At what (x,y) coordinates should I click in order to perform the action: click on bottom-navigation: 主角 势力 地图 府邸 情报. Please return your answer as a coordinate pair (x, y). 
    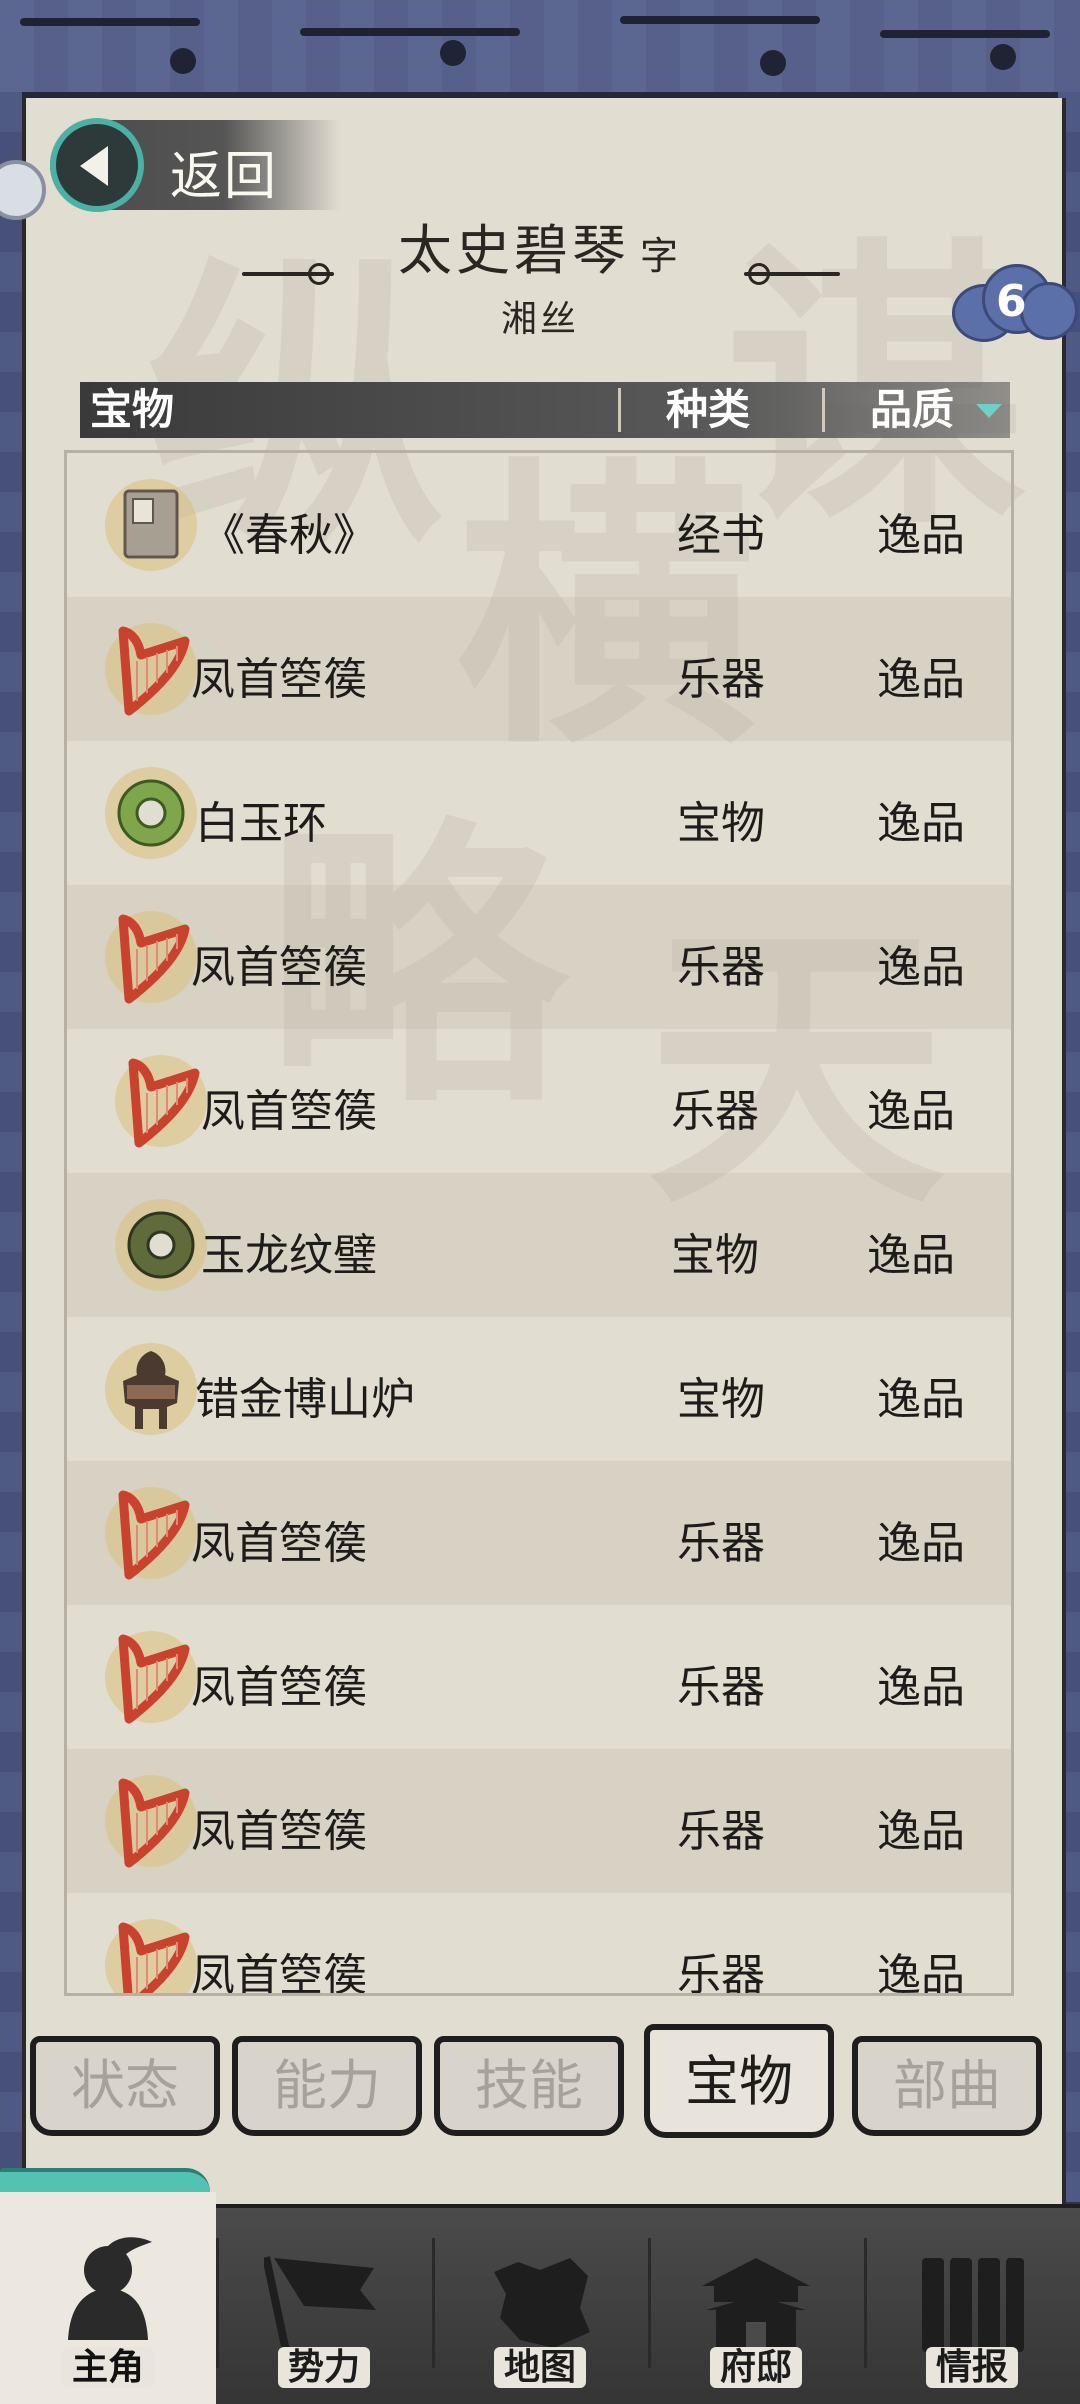
    Looking at the image, I should click on (540, 2298).